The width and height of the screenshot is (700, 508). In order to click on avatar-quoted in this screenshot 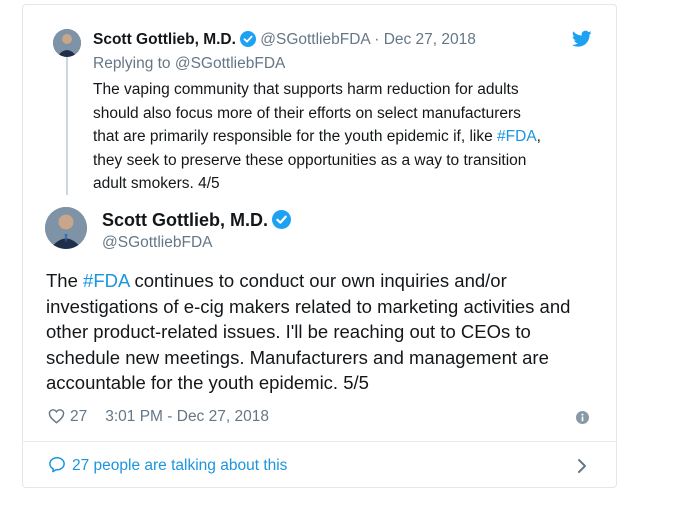, I will do `click(67, 43)`.